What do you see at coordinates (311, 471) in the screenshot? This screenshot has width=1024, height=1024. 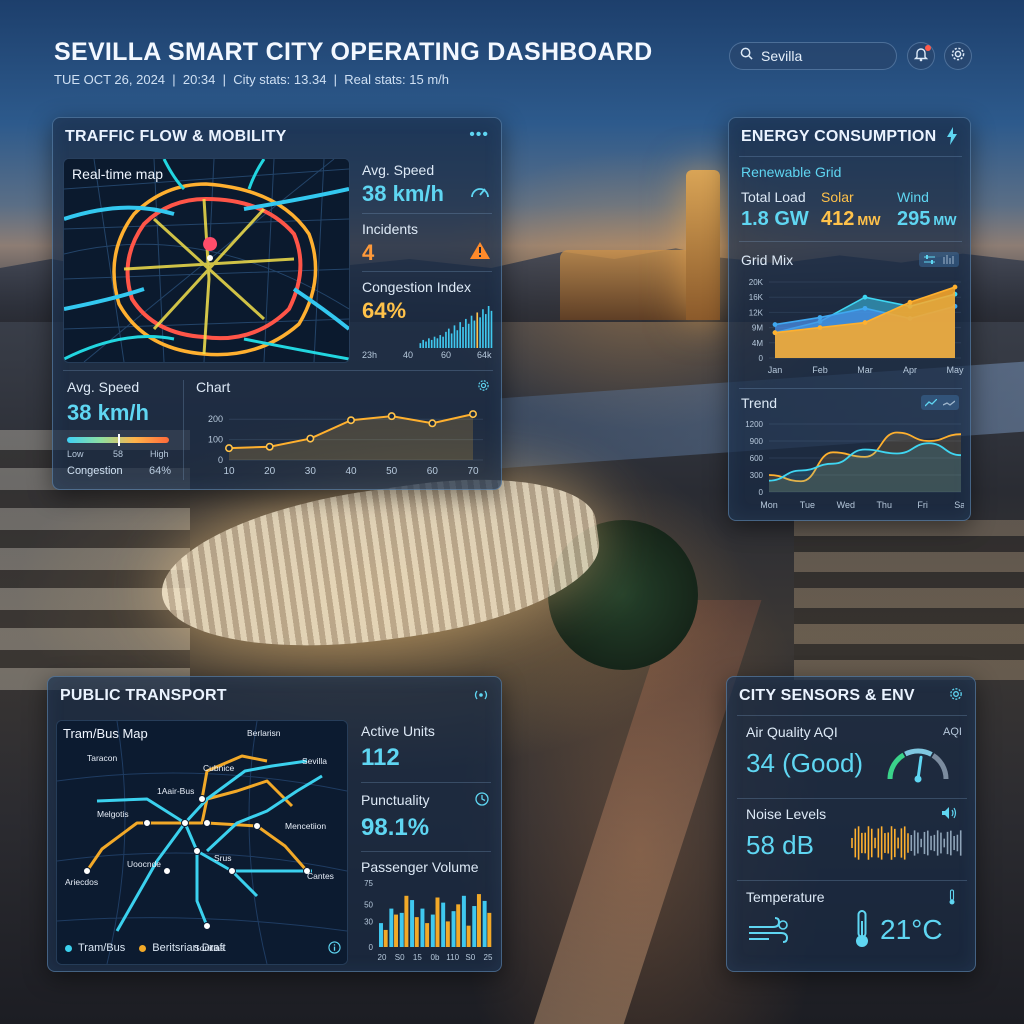 I see `x-tick-label: 30` at bounding box center [311, 471].